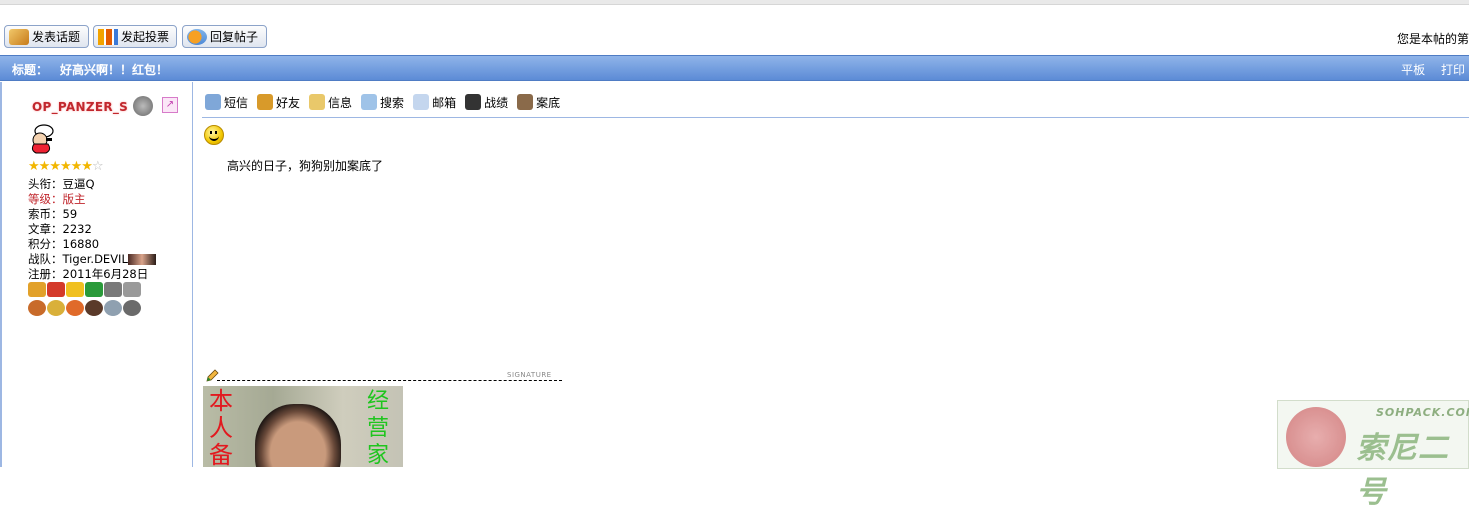 The image size is (1469, 511). What do you see at coordinates (170, 105) in the screenshot?
I see `expand-icon: ↗` at bounding box center [170, 105].